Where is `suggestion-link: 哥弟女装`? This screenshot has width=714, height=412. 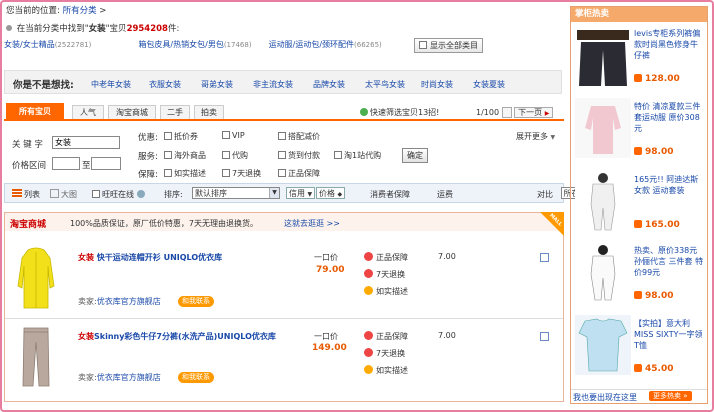
suggestion-link: 哥弟女装 is located at coordinates (217, 84).